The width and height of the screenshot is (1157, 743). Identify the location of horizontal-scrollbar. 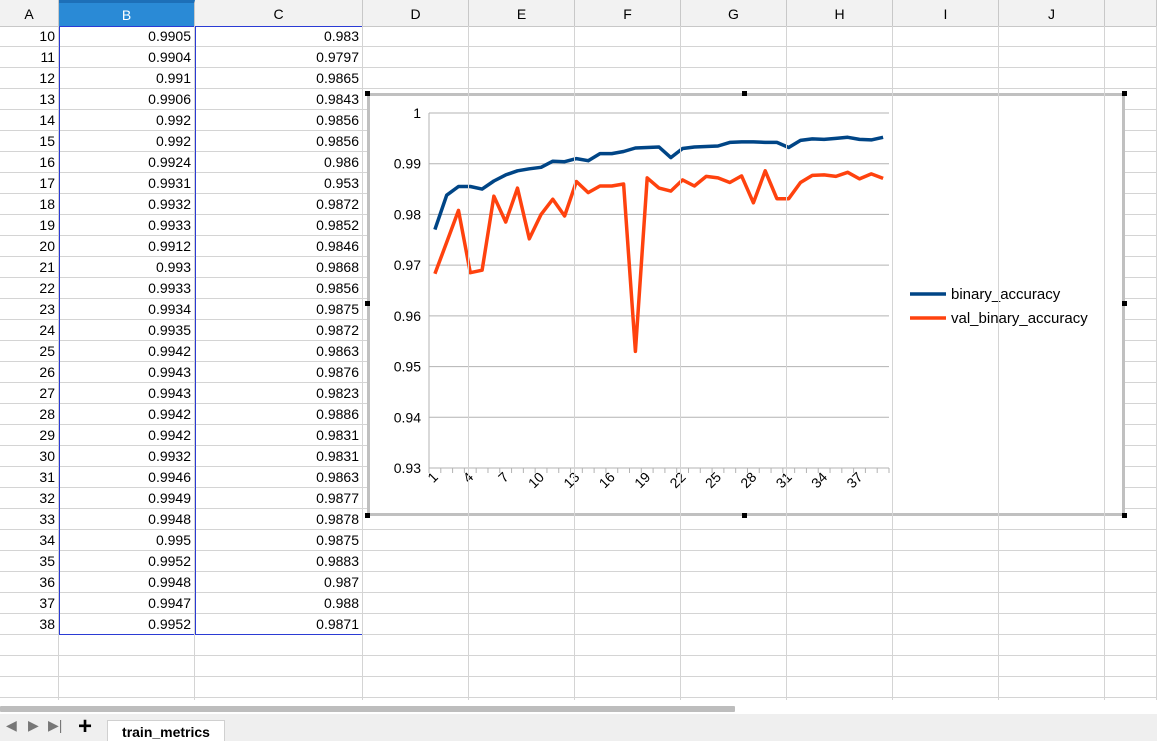
(367, 709).